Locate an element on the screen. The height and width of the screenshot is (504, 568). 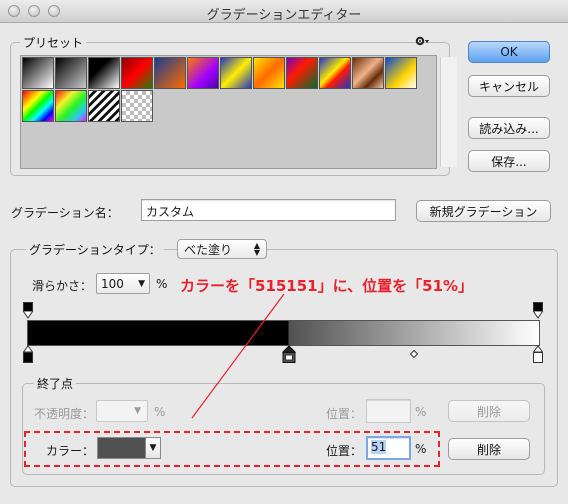
smoothness-select: 100 ▼ is located at coordinates (123, 283).